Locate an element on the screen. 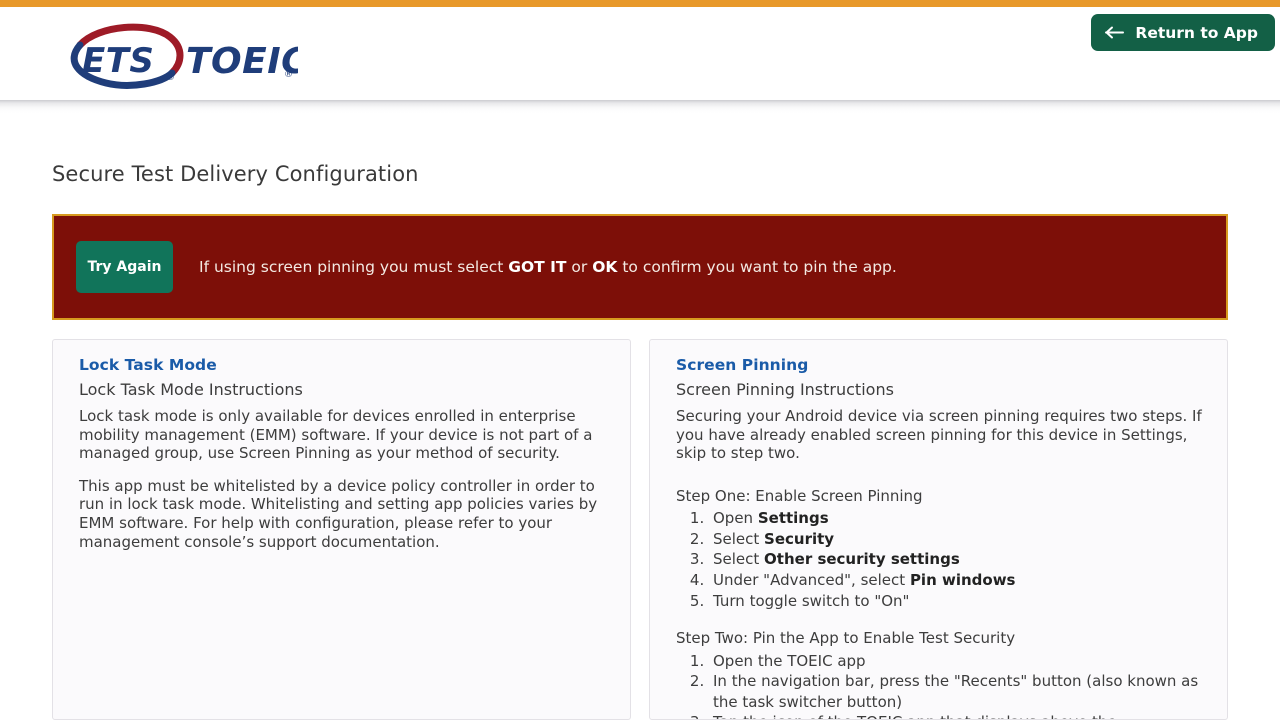 The image size is (1280, 720). list-item: Under "Advanced", select Pin windows is located at coordinates (955, 580).